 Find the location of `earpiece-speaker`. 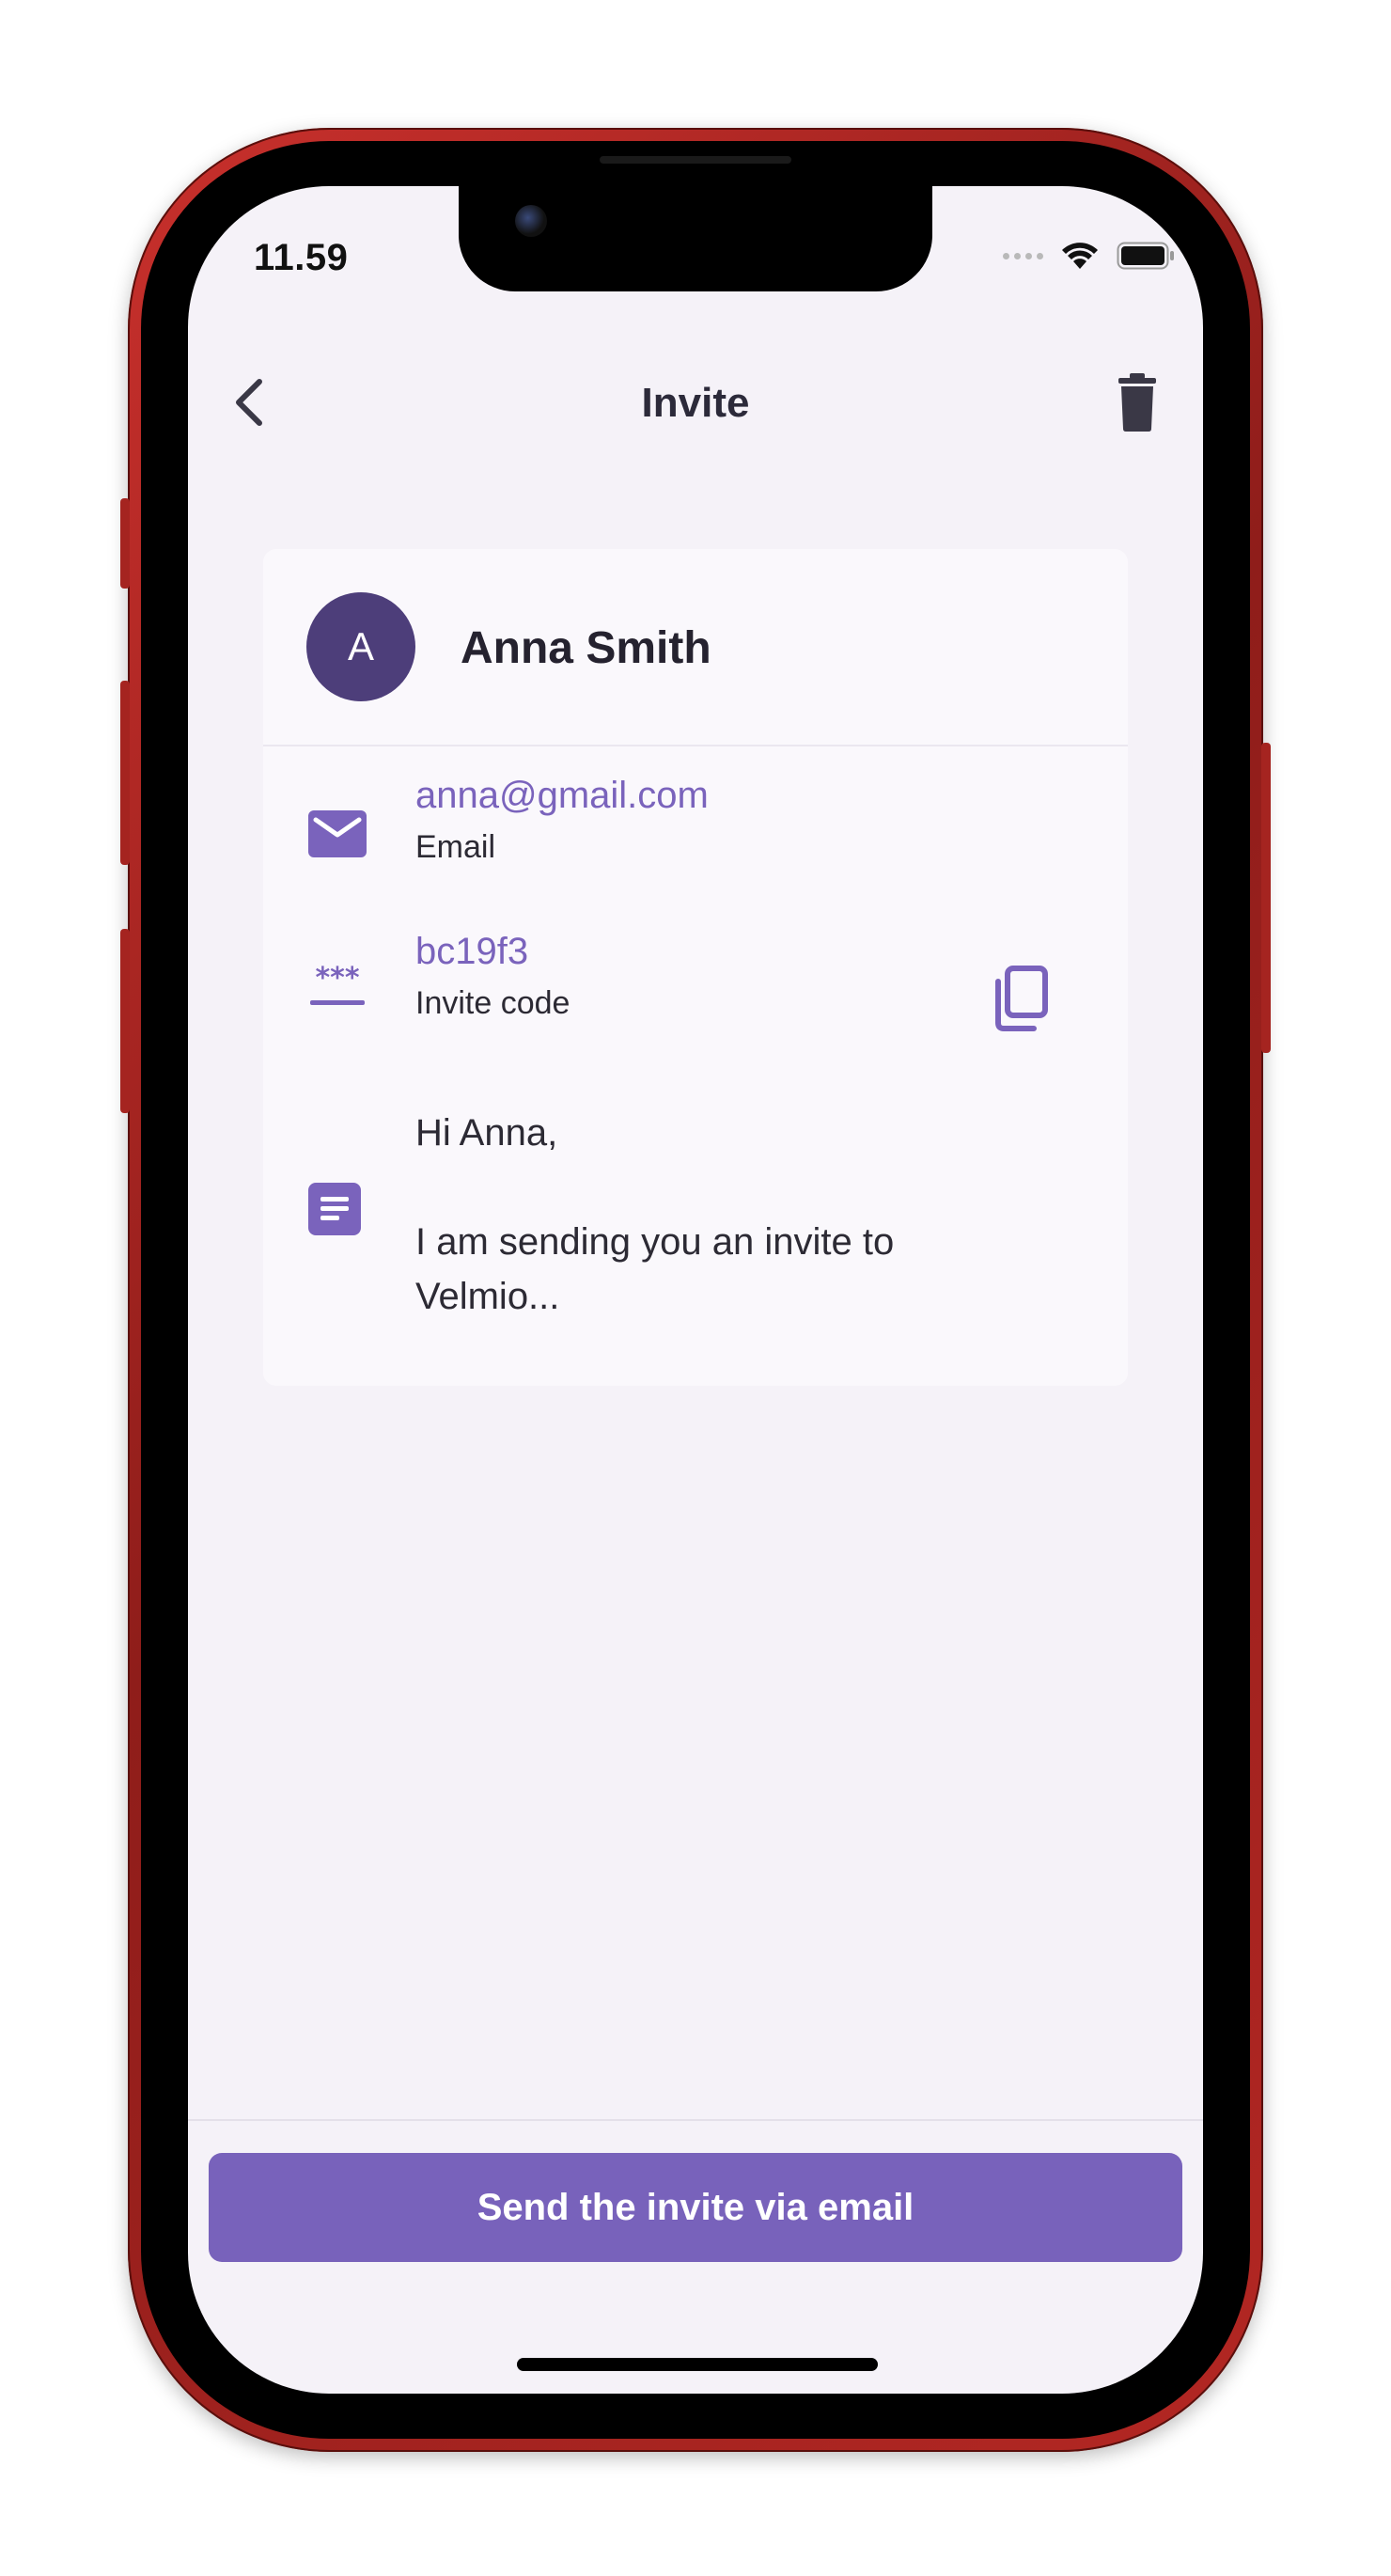

earpiece-speaker is located at coordinates (696, 160).